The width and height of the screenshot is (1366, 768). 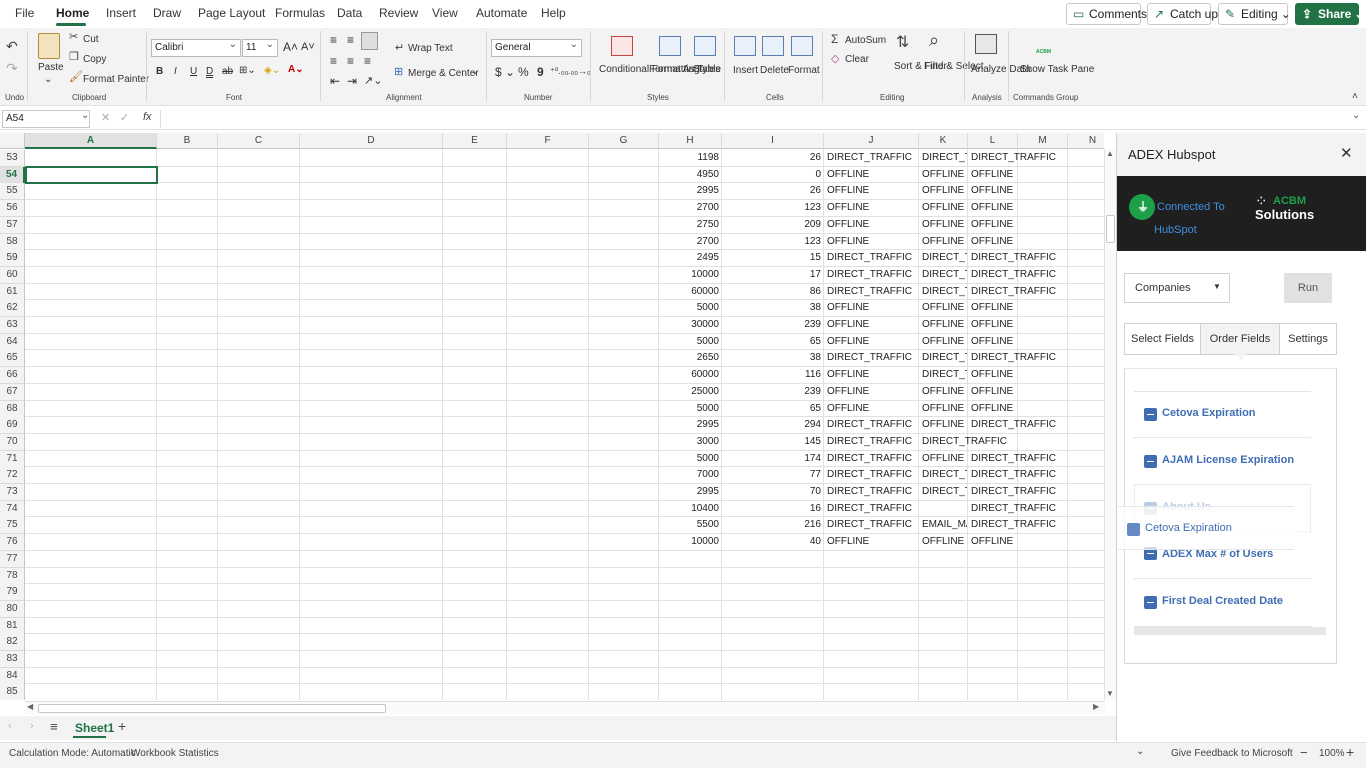 What do you see at coordinates (212, 708) in the screenshot?
I see `horizontal-scroll-thumb` at bounding box center [212, 708].